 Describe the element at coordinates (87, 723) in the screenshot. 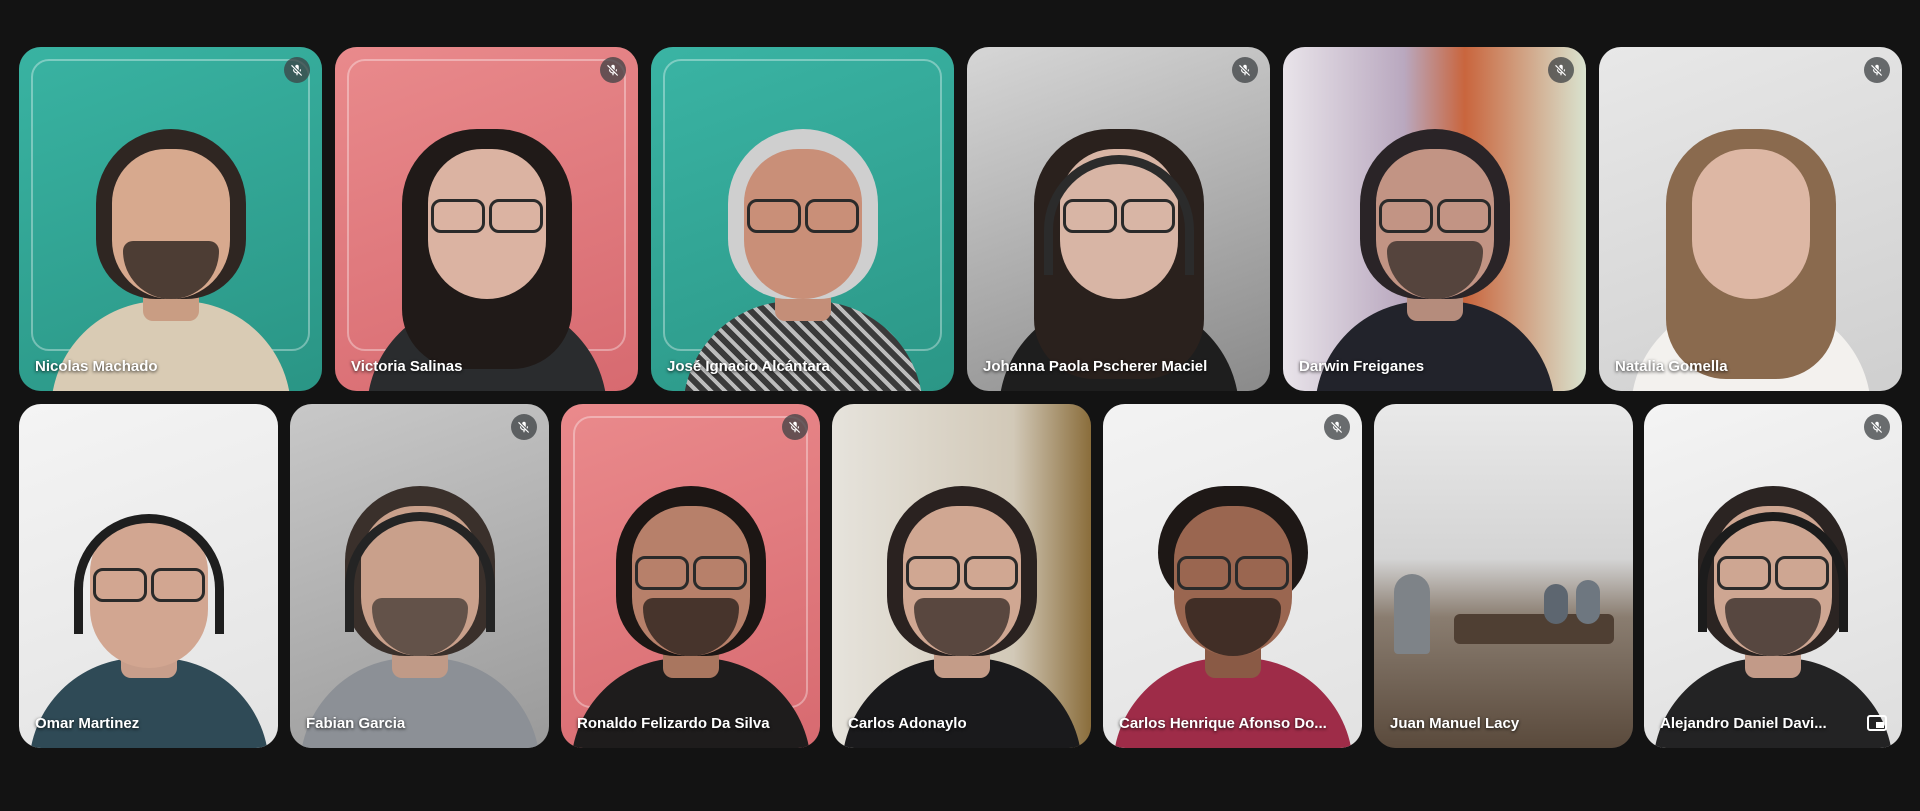

I see `participant-name: Omar Martinez` at that location.